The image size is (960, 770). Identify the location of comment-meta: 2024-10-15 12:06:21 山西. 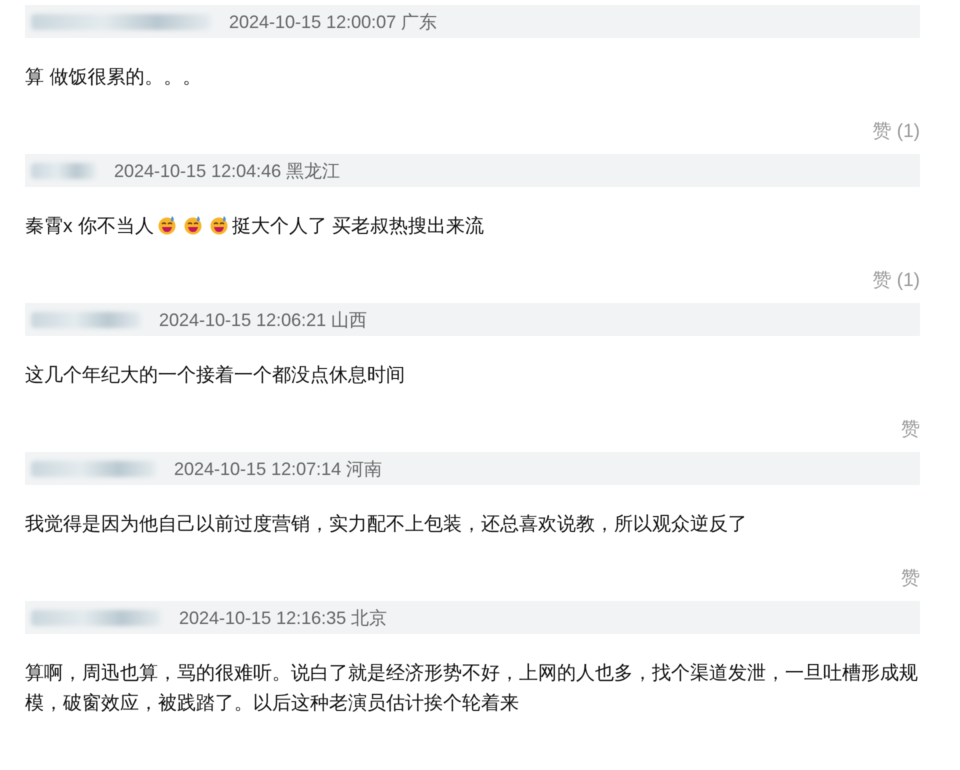
(263, 320).